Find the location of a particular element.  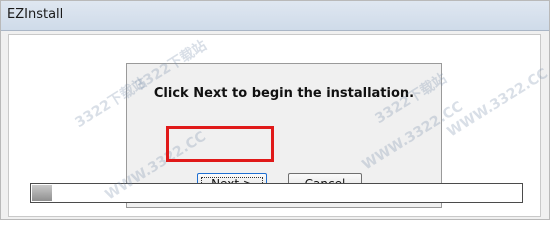

progress-fill is located at coordinates (42, 193).